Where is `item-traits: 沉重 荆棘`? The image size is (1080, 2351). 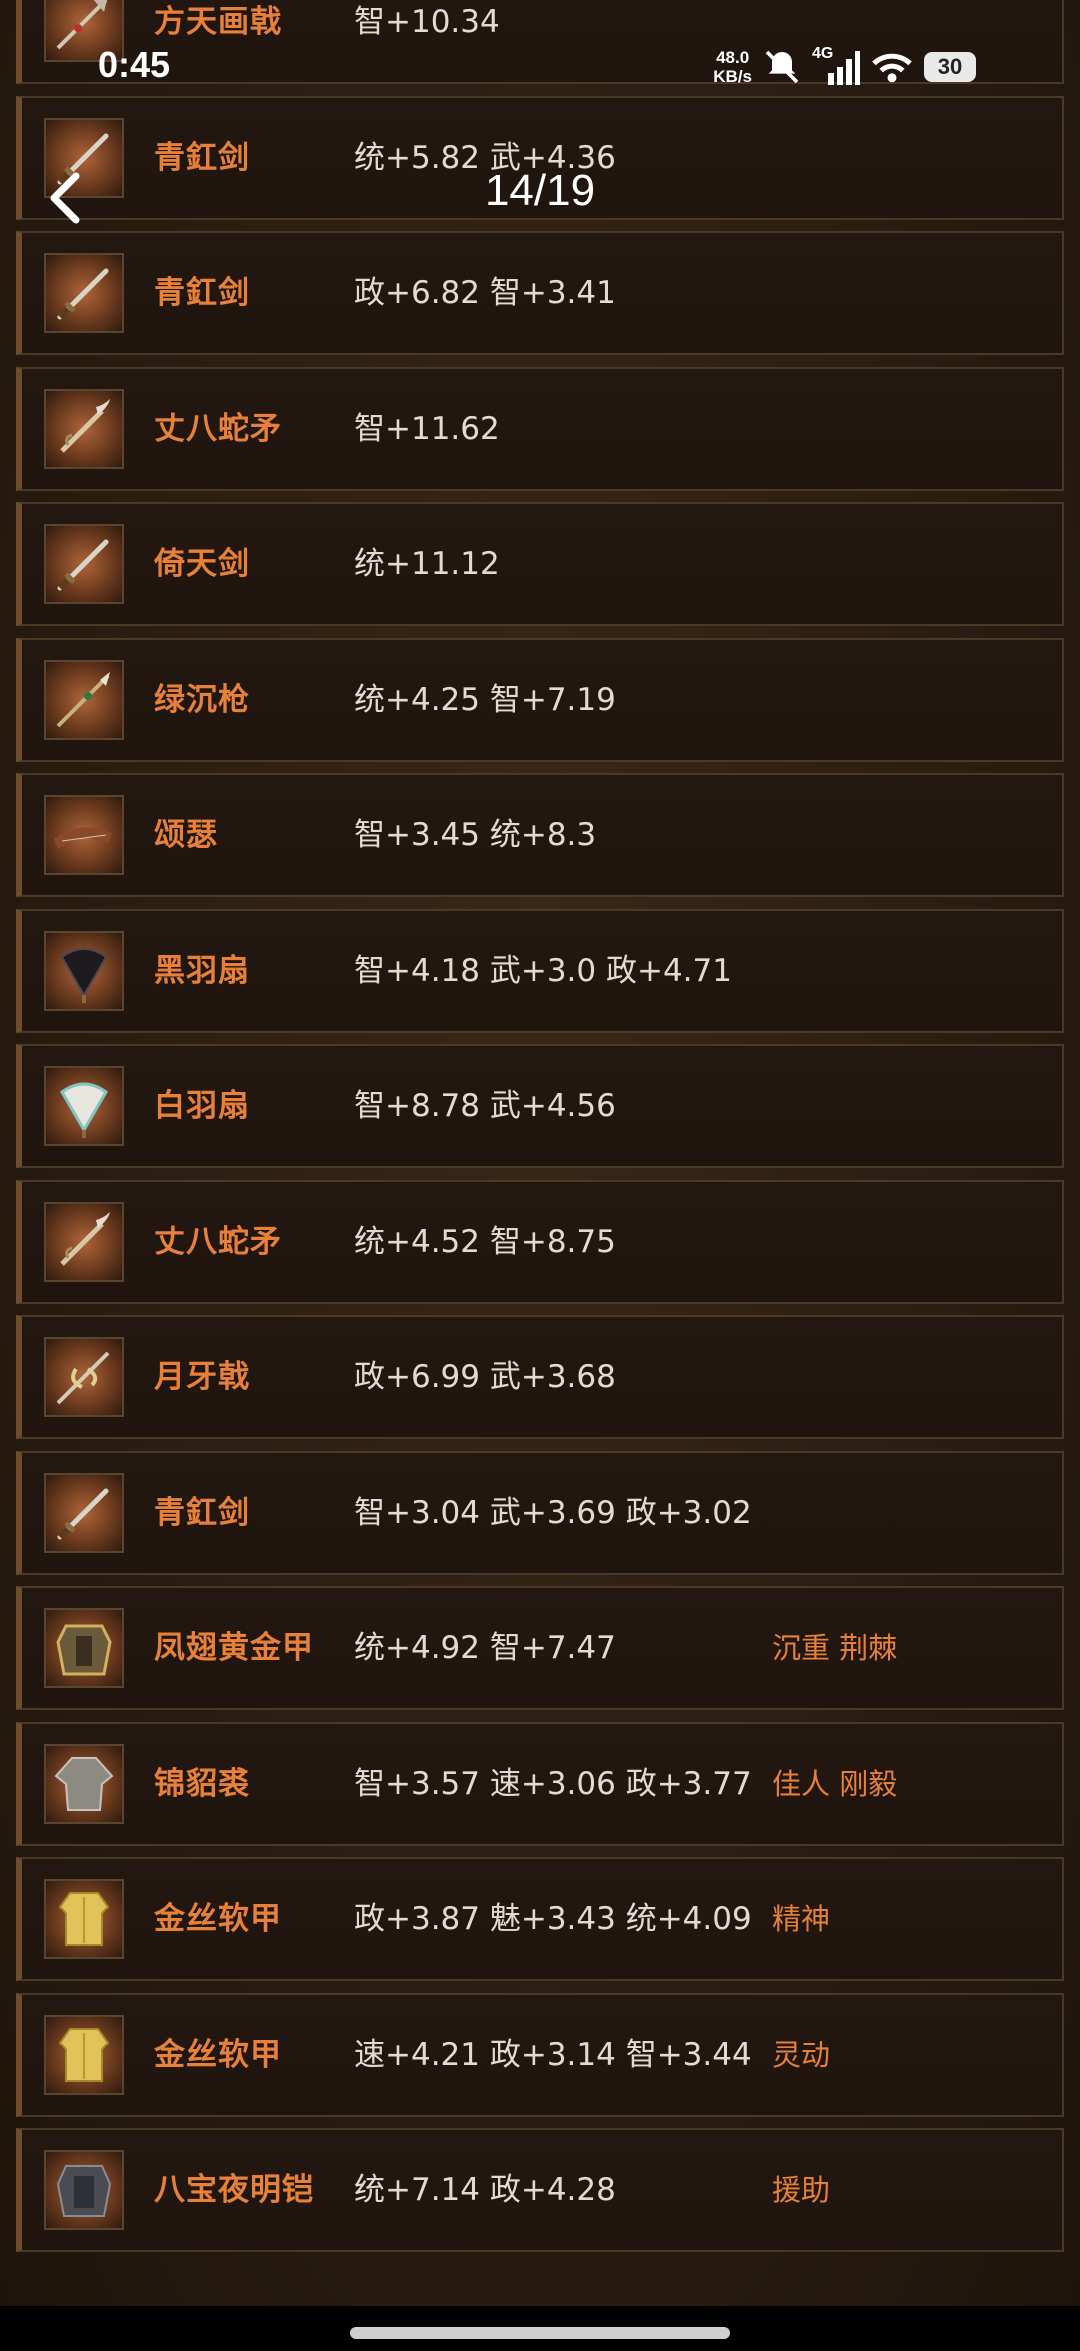 item-traits: 沉重 荆棘 is located at coordinates (835, 1648).